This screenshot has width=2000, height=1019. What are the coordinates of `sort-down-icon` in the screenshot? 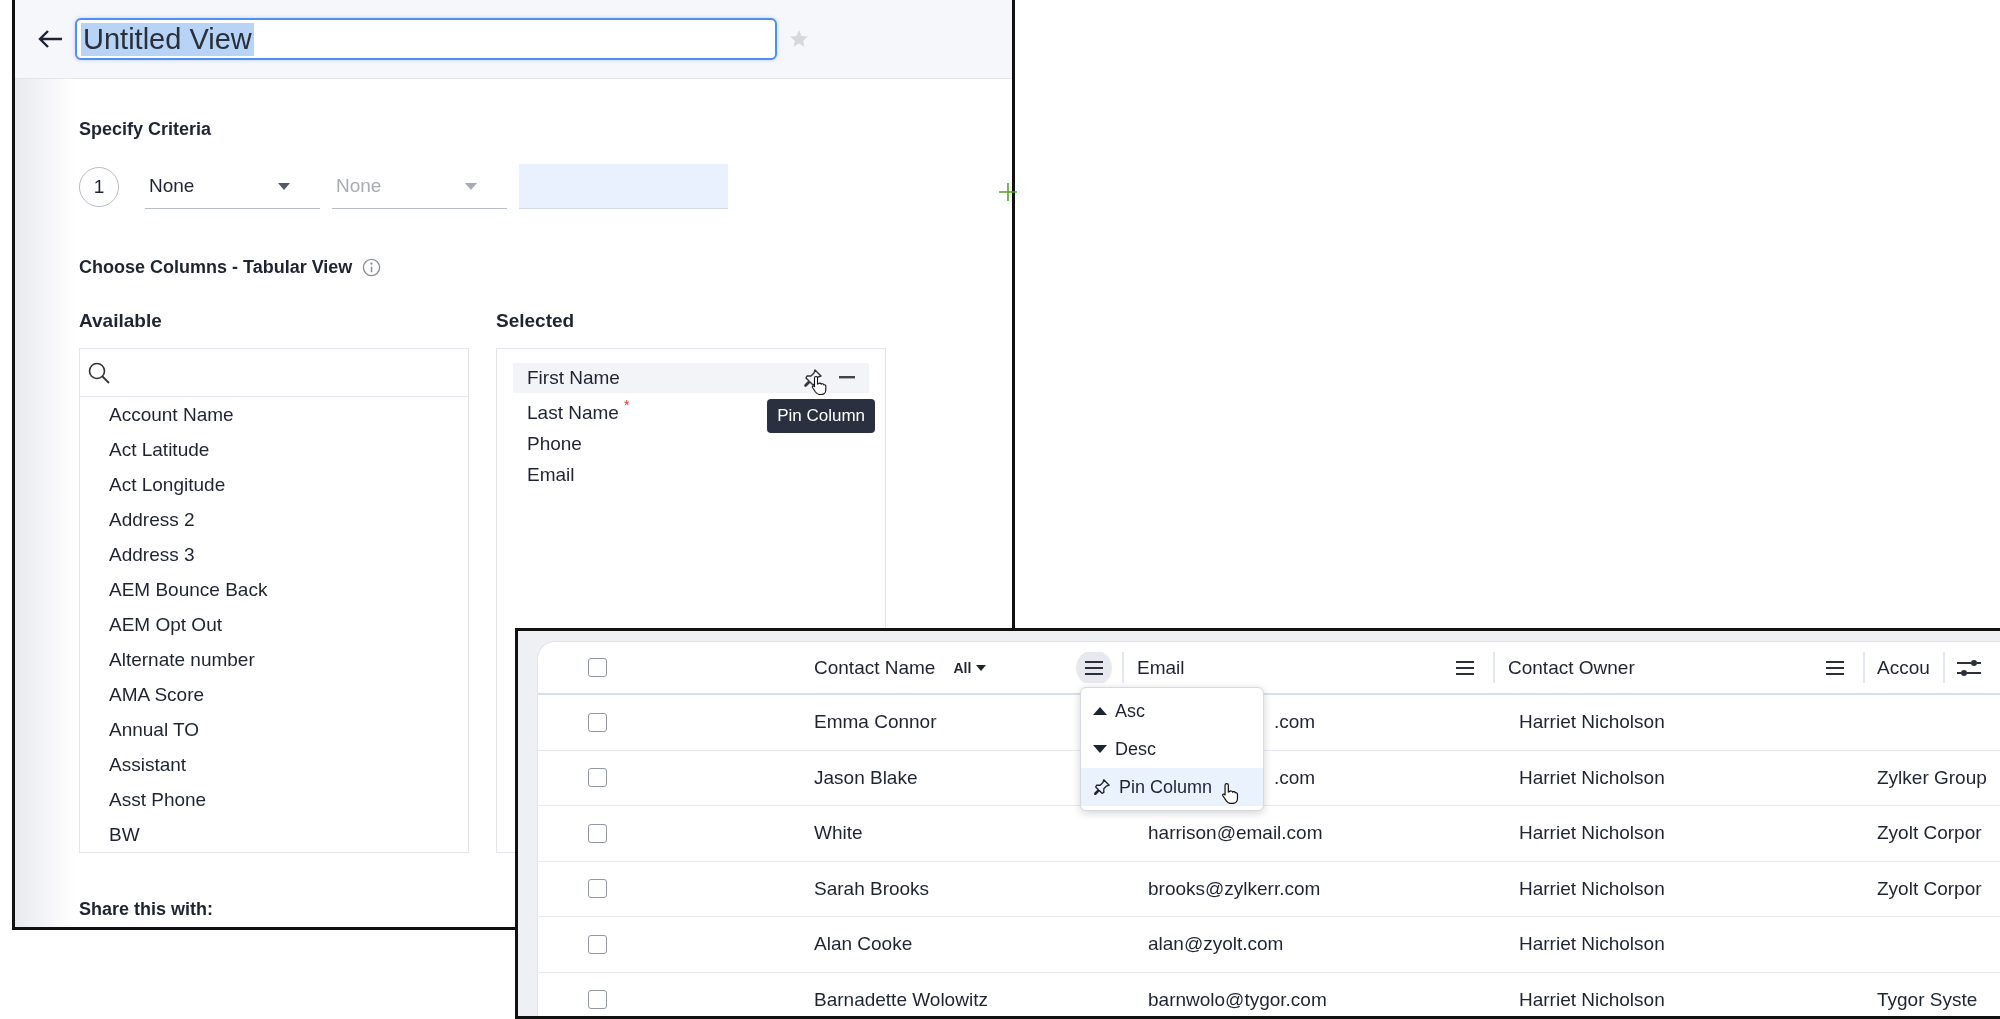 It's located at (1100, 749).